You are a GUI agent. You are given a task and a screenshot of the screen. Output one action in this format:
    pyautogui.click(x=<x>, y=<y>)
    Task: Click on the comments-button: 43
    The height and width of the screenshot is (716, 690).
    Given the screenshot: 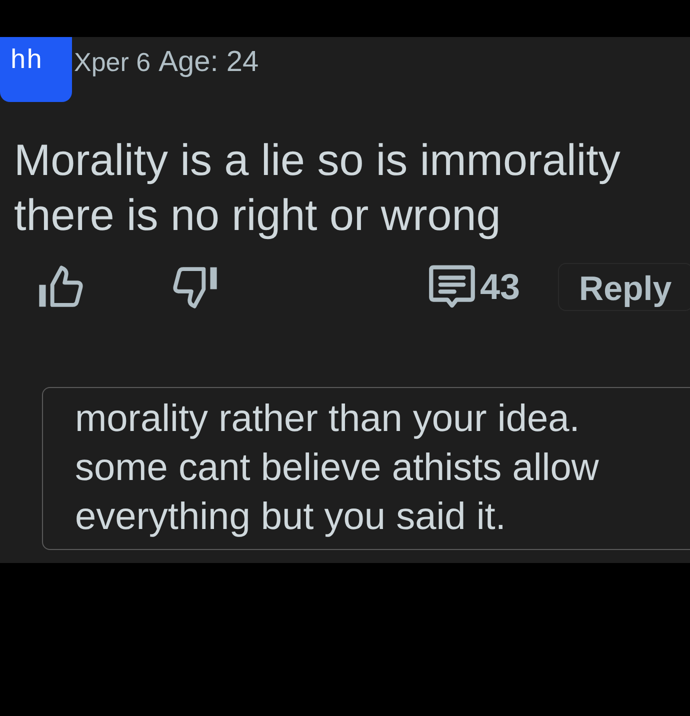 What is the action you would take?
    pyautogui.click(x=474, y=287)
    